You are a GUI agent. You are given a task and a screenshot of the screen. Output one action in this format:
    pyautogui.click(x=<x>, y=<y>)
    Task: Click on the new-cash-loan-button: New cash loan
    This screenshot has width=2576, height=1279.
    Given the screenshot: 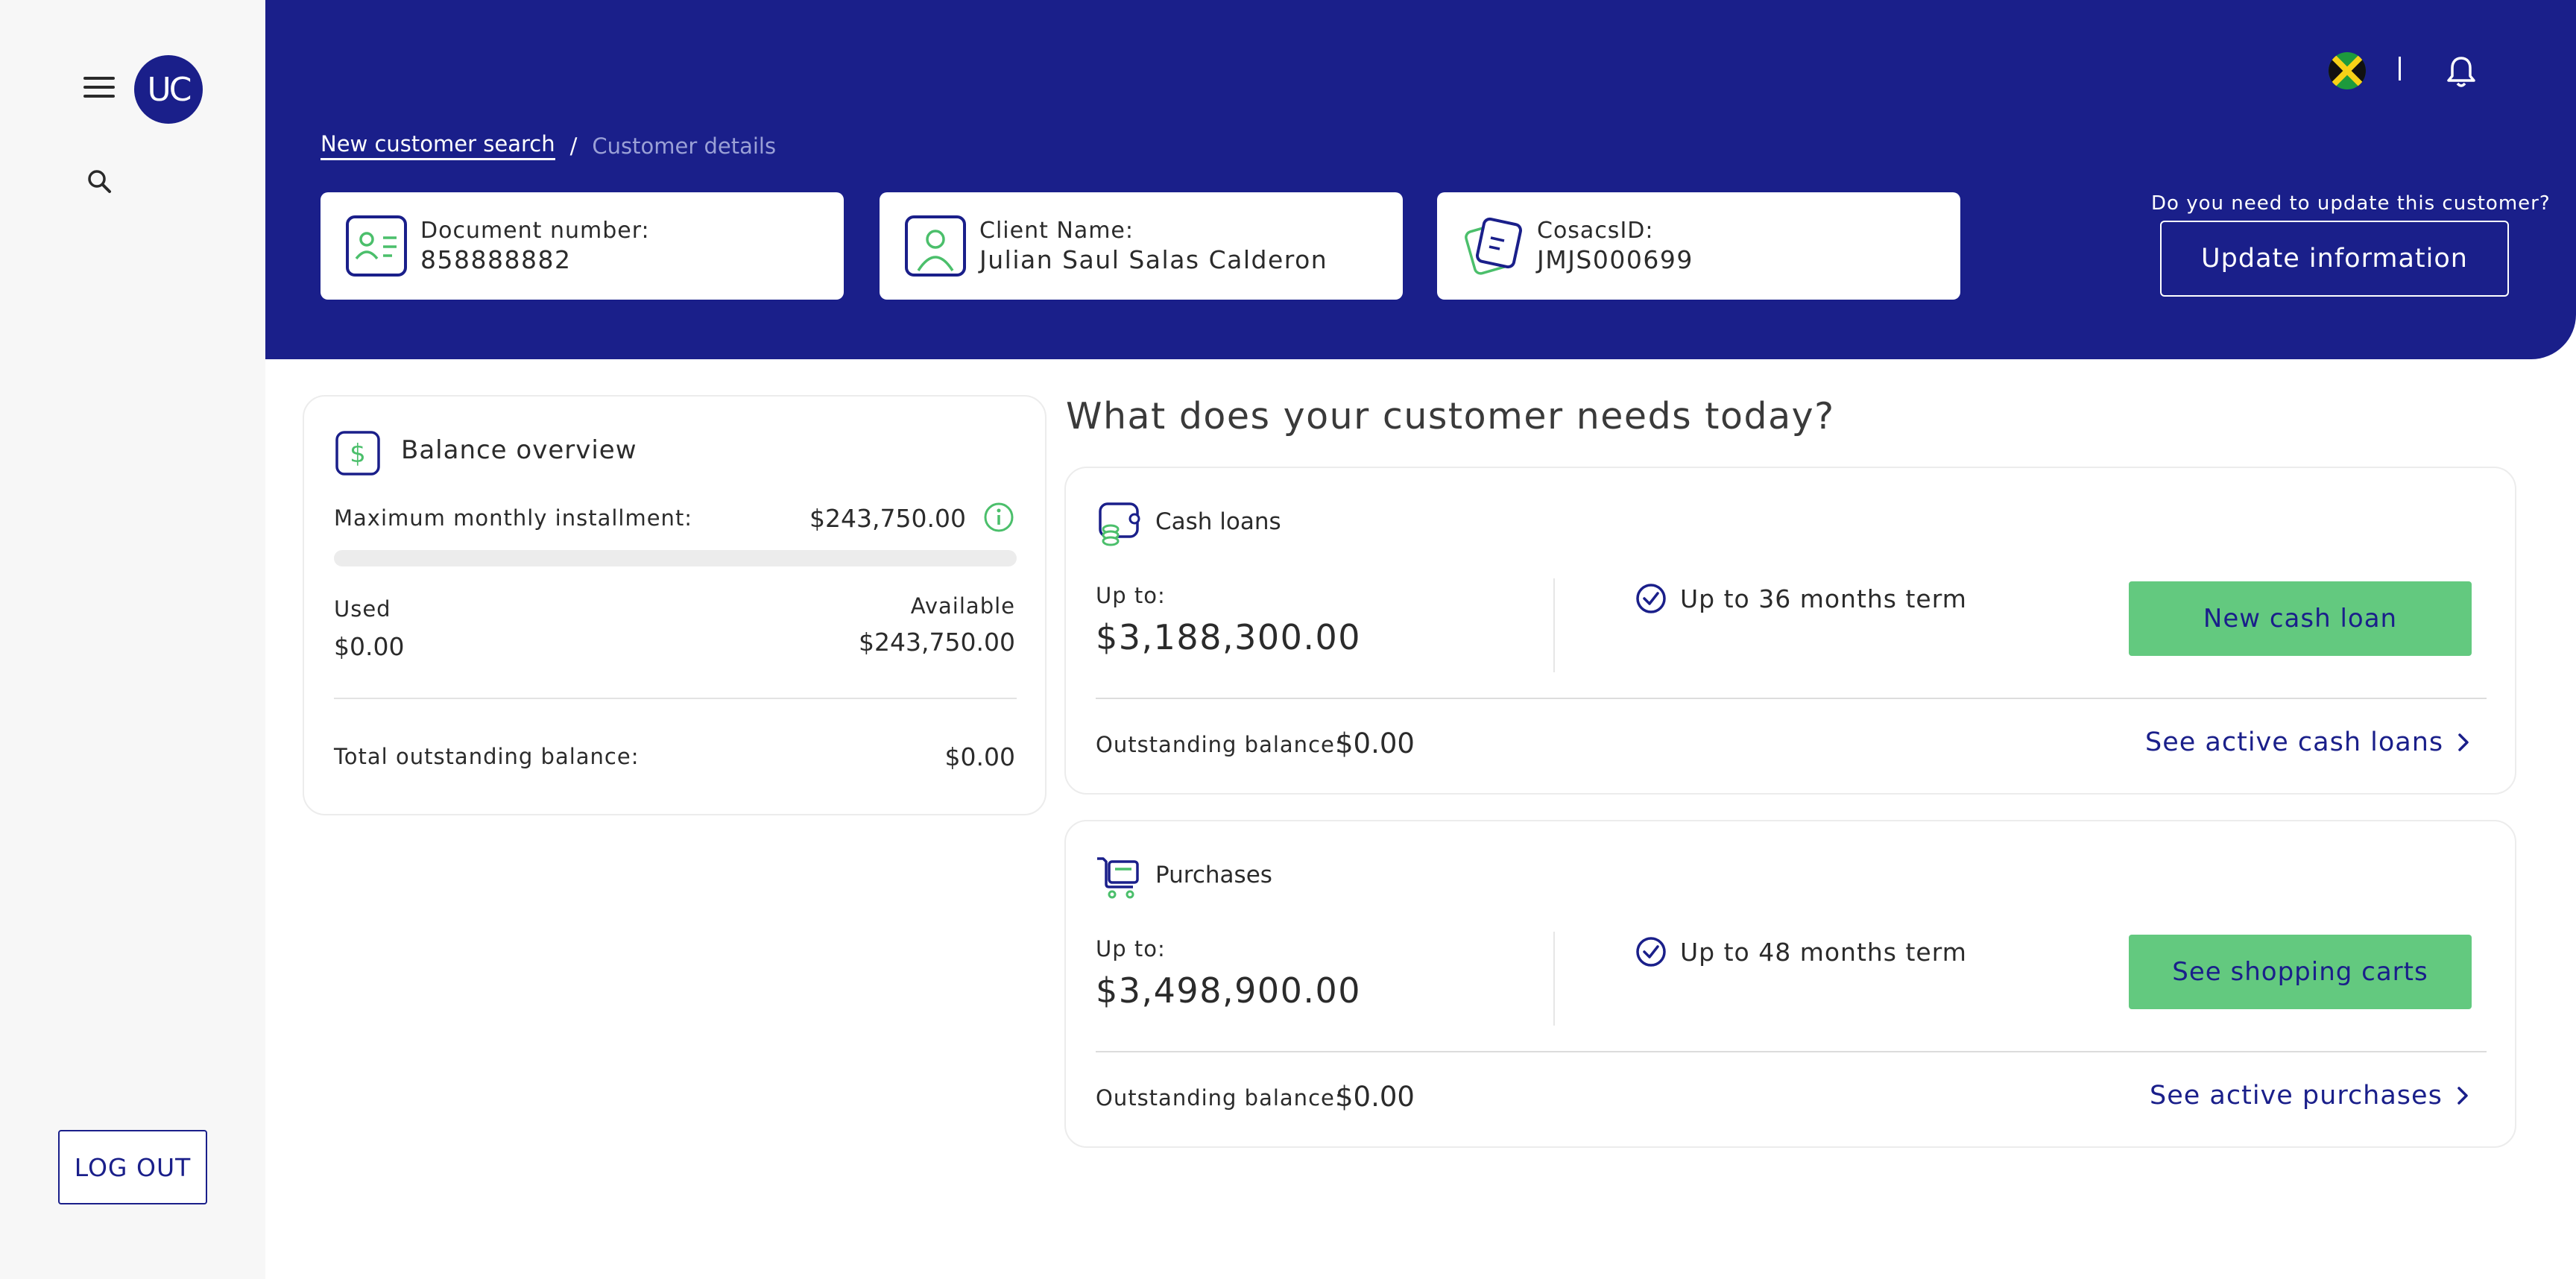 What is the action you would take?
    pyautogui.click(x=2300, y=618)
    